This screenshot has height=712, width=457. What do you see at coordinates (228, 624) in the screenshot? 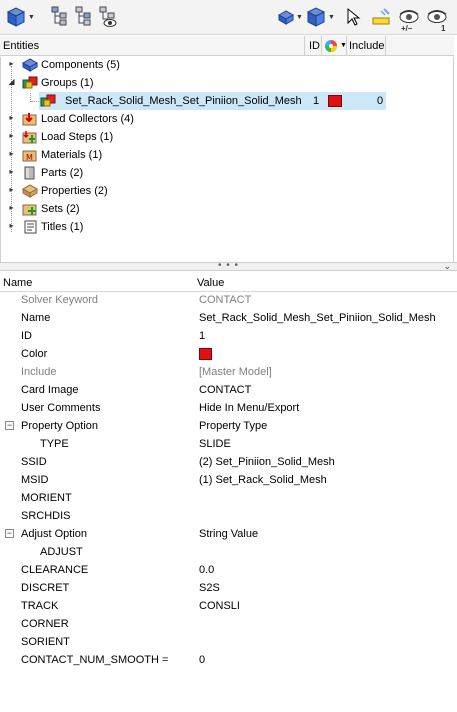
I see `prop-row-corner: CORNER` at bounding box center [228, 624].